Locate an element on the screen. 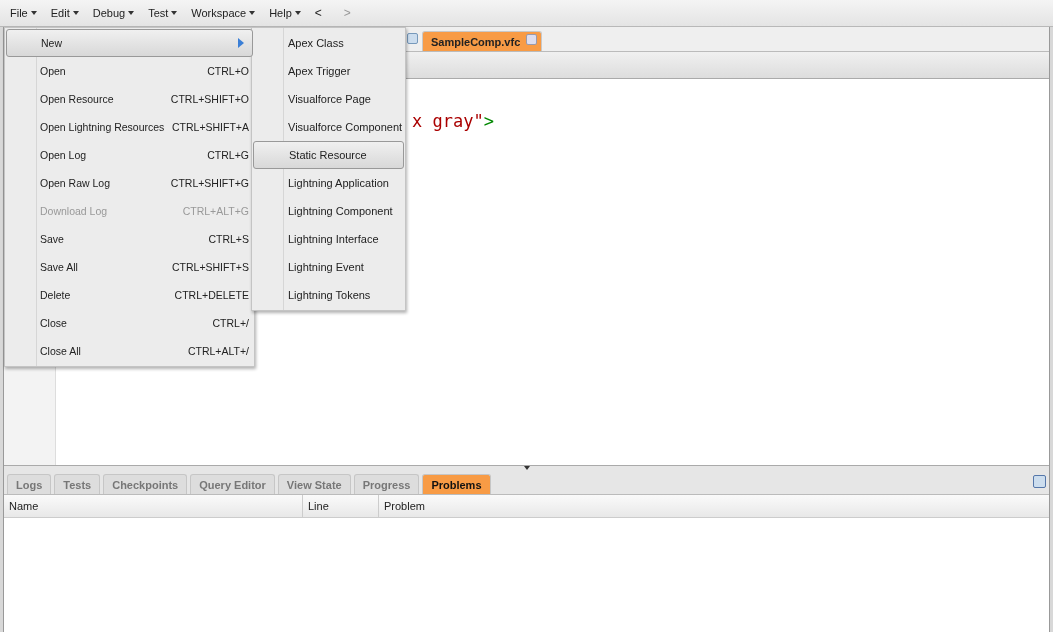 Image resolution: width=1053 pixels, height=632 pixels. menu-item: Workspace is located at coordinates (223, 13).